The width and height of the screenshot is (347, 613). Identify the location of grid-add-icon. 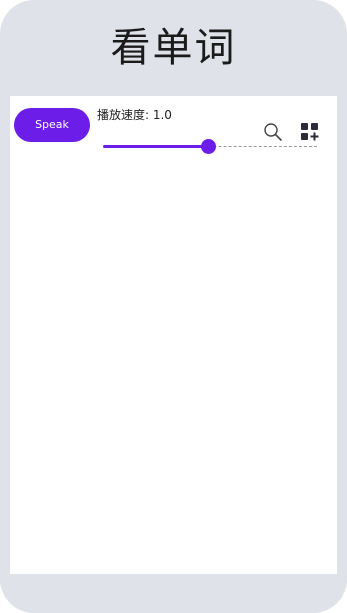
(310, 132).